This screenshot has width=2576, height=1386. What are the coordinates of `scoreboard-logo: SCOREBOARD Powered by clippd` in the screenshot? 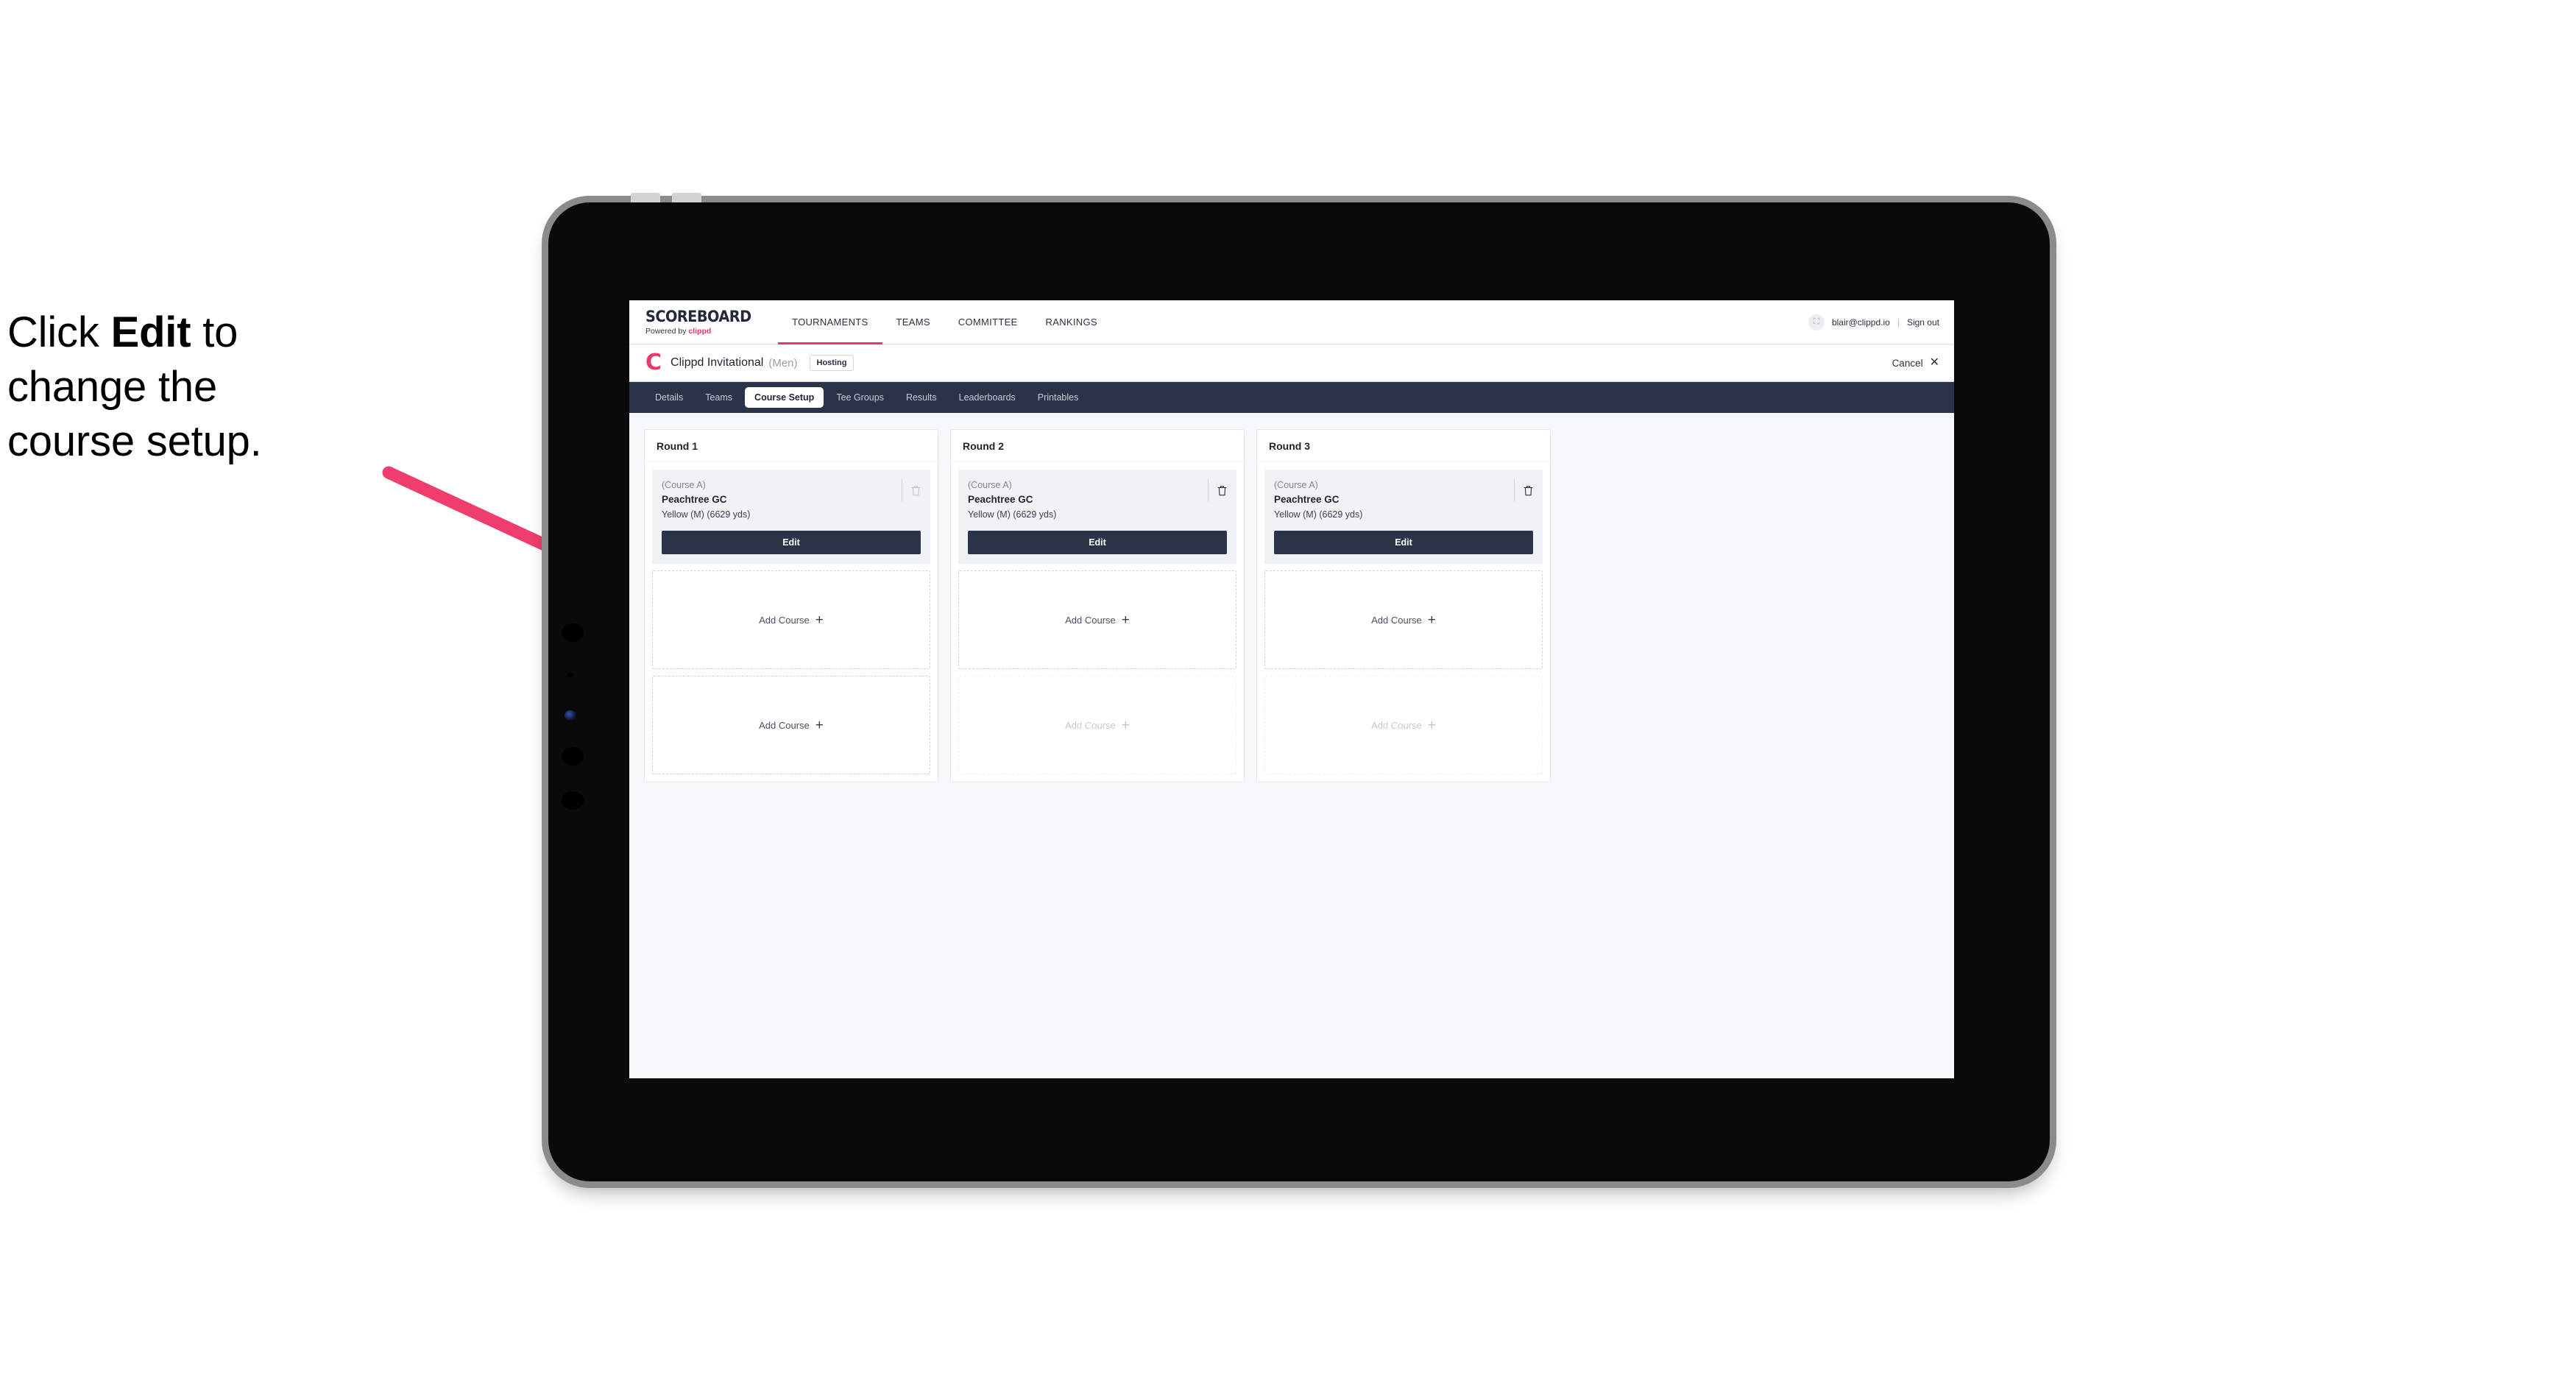 It's located at (711, 322).